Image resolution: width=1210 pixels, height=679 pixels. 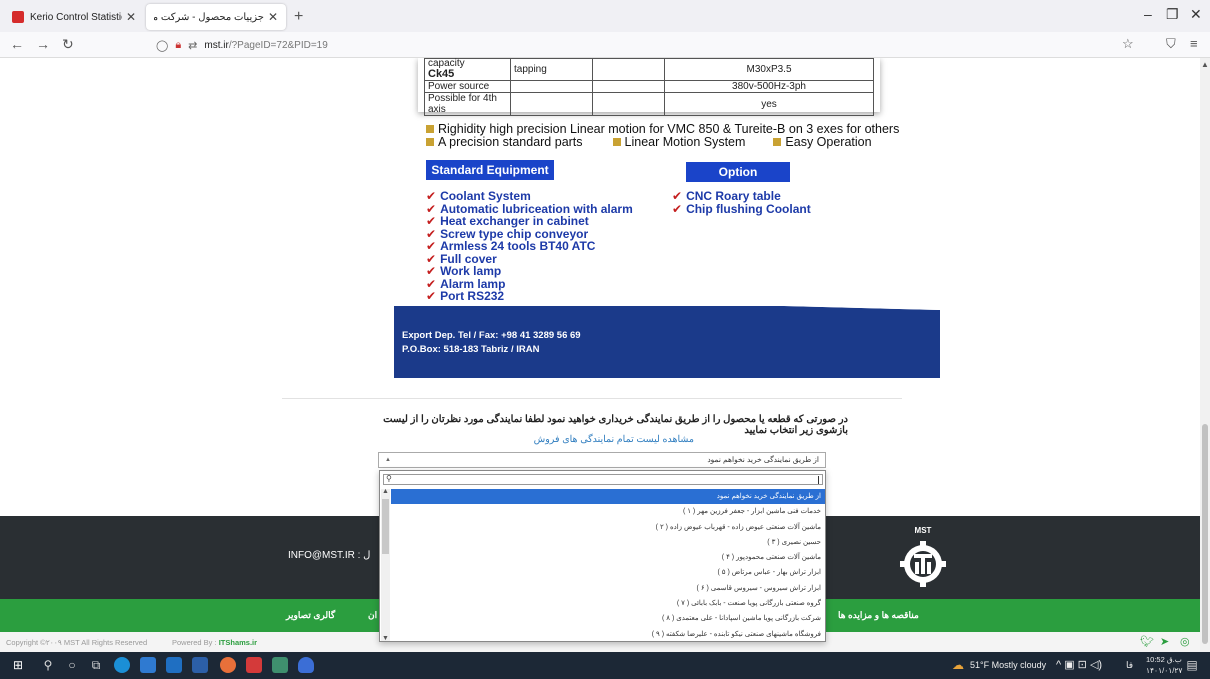 What do you see at coordinates (96, 665) in the screenshot?
I see `task-view-icon: ⧉` at bounding box center [96, 665].